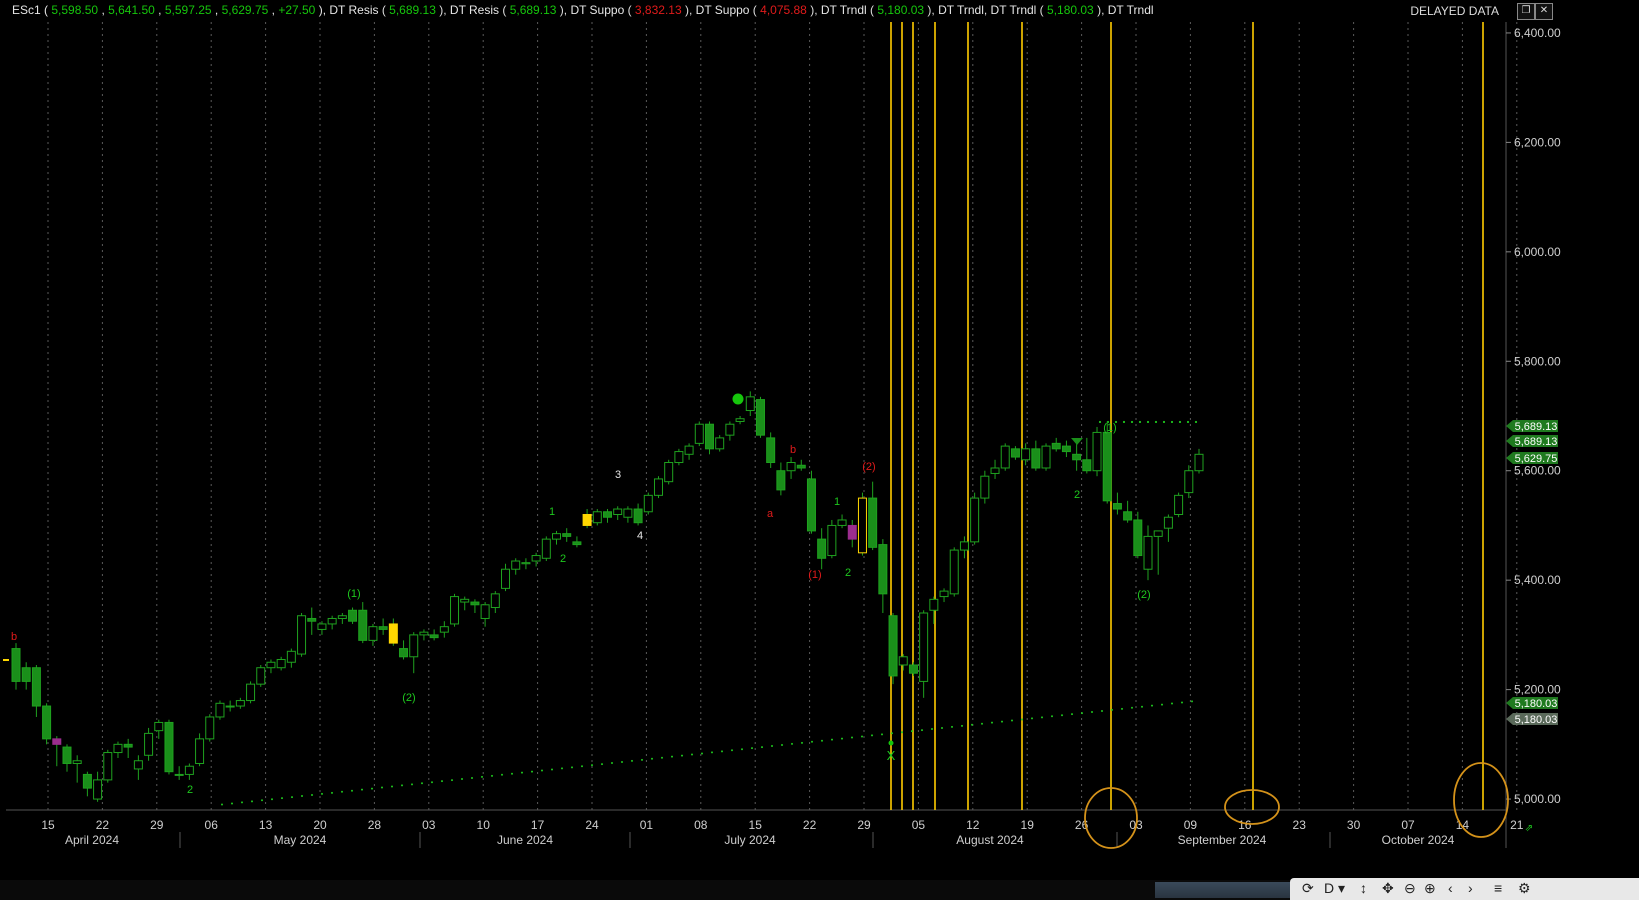  What do you see at coordinates (1526, 11) in the screenshot?
I see `restore-window-icon: ❐` at bounding box center [1526, 11].